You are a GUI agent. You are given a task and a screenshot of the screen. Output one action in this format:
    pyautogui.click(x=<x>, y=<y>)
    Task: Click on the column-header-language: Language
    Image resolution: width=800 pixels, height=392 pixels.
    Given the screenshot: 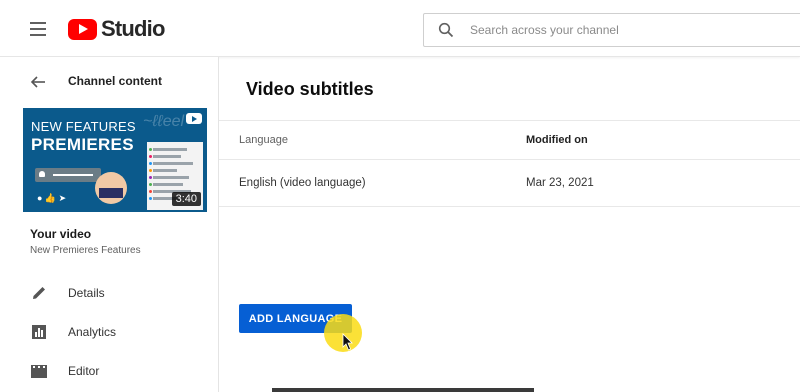 What is the action you would take?
    pyautogui.click(x=263, y=140)
    